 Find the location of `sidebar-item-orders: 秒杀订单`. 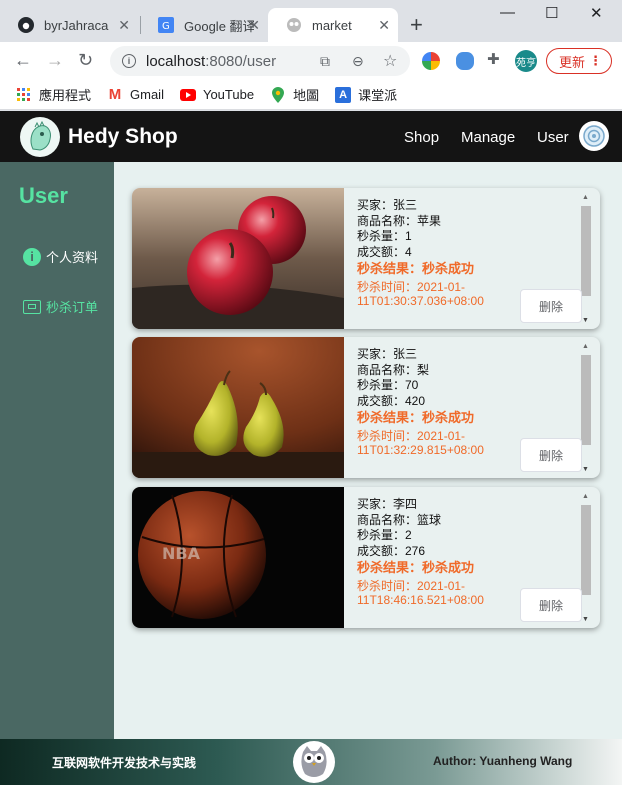

sidebar-item-orders: 秒杀订单 is located at coordinates (60, 306).